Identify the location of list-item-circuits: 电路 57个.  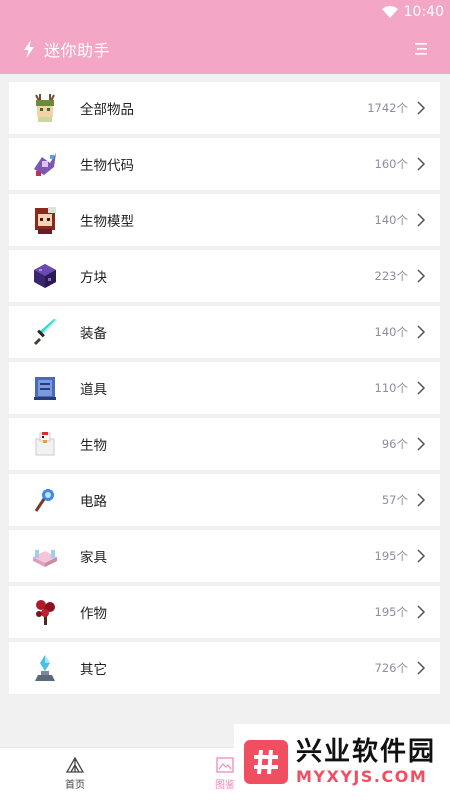
(224, 500).